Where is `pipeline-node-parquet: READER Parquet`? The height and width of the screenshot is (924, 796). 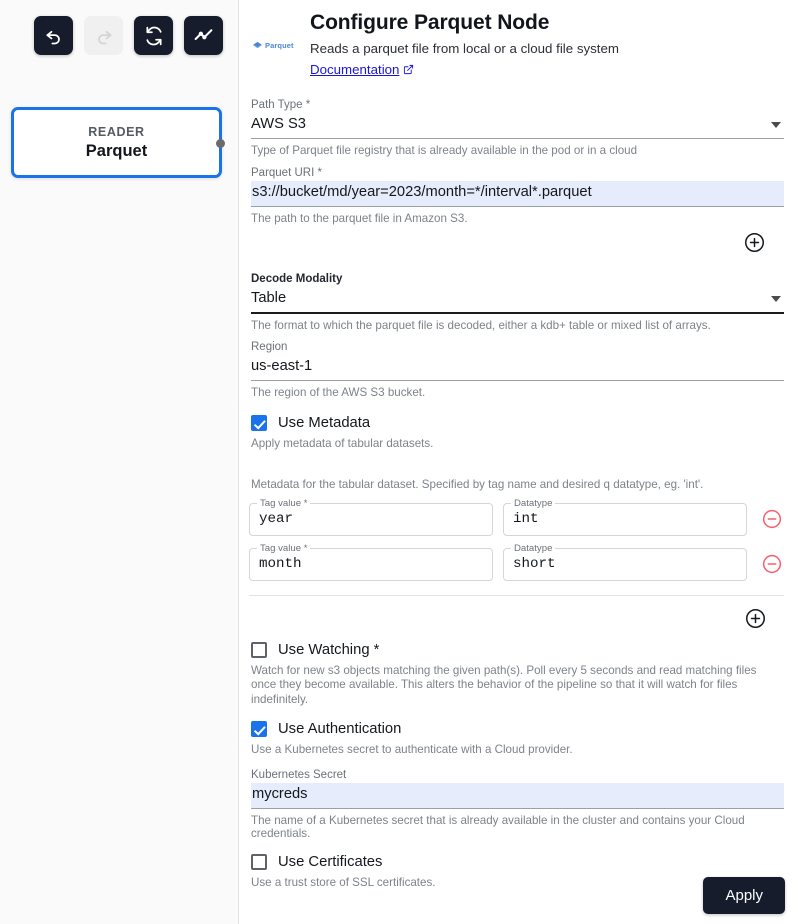 pipeline-node-parquet: READER Parquet is located at coordinates (118, 142).